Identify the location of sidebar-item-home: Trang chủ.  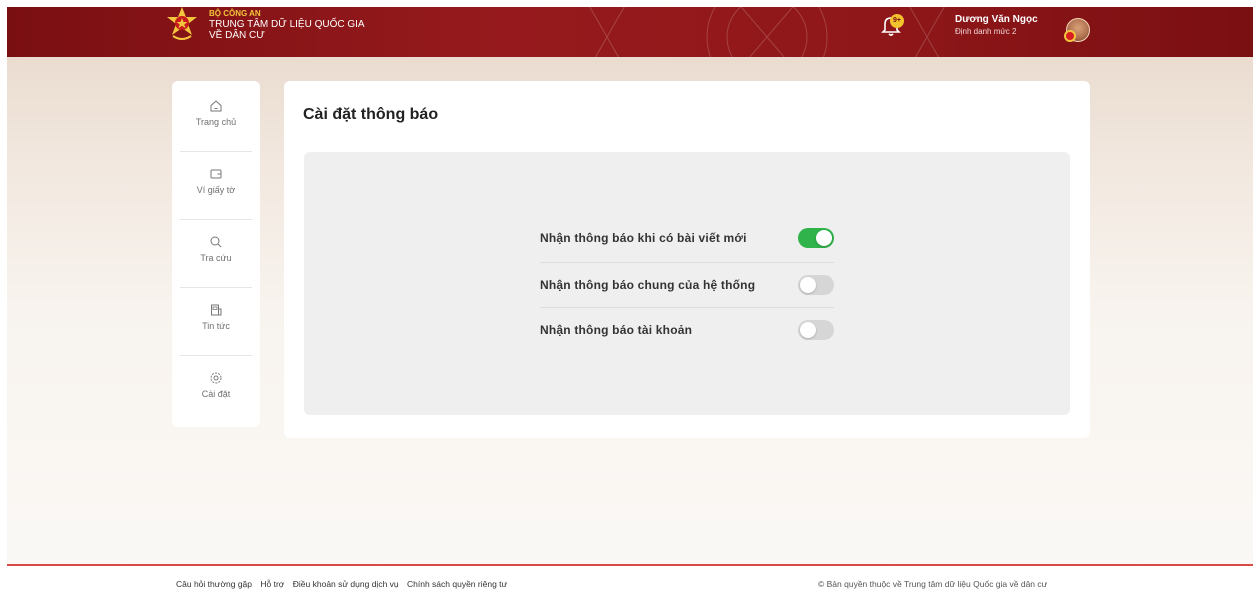
(216, 118).